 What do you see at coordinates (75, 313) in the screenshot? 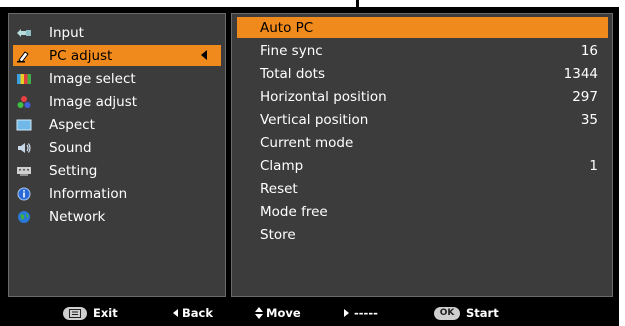
I see `menu-key-icon` at bounding box center [75, 313].